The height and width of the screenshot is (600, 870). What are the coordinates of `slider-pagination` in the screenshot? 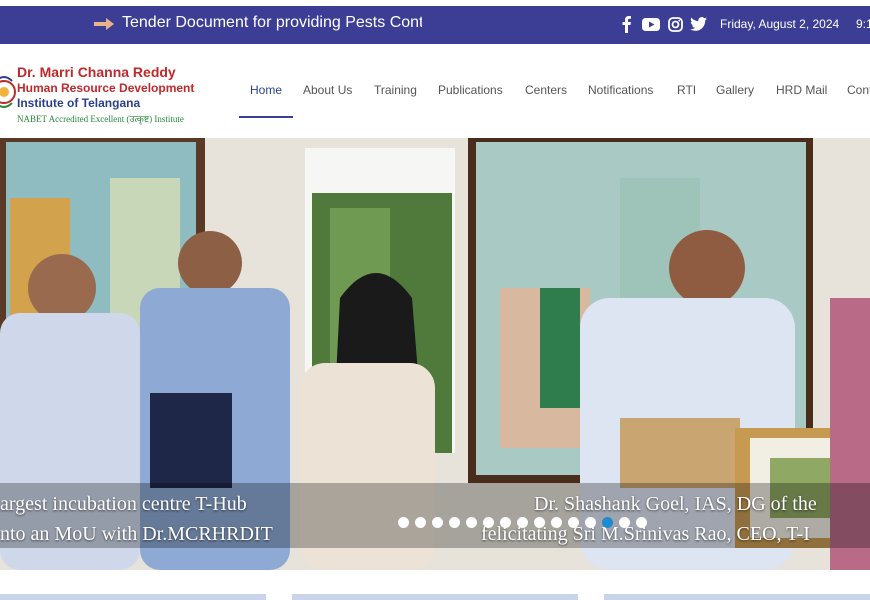 It's located at (522, 522).